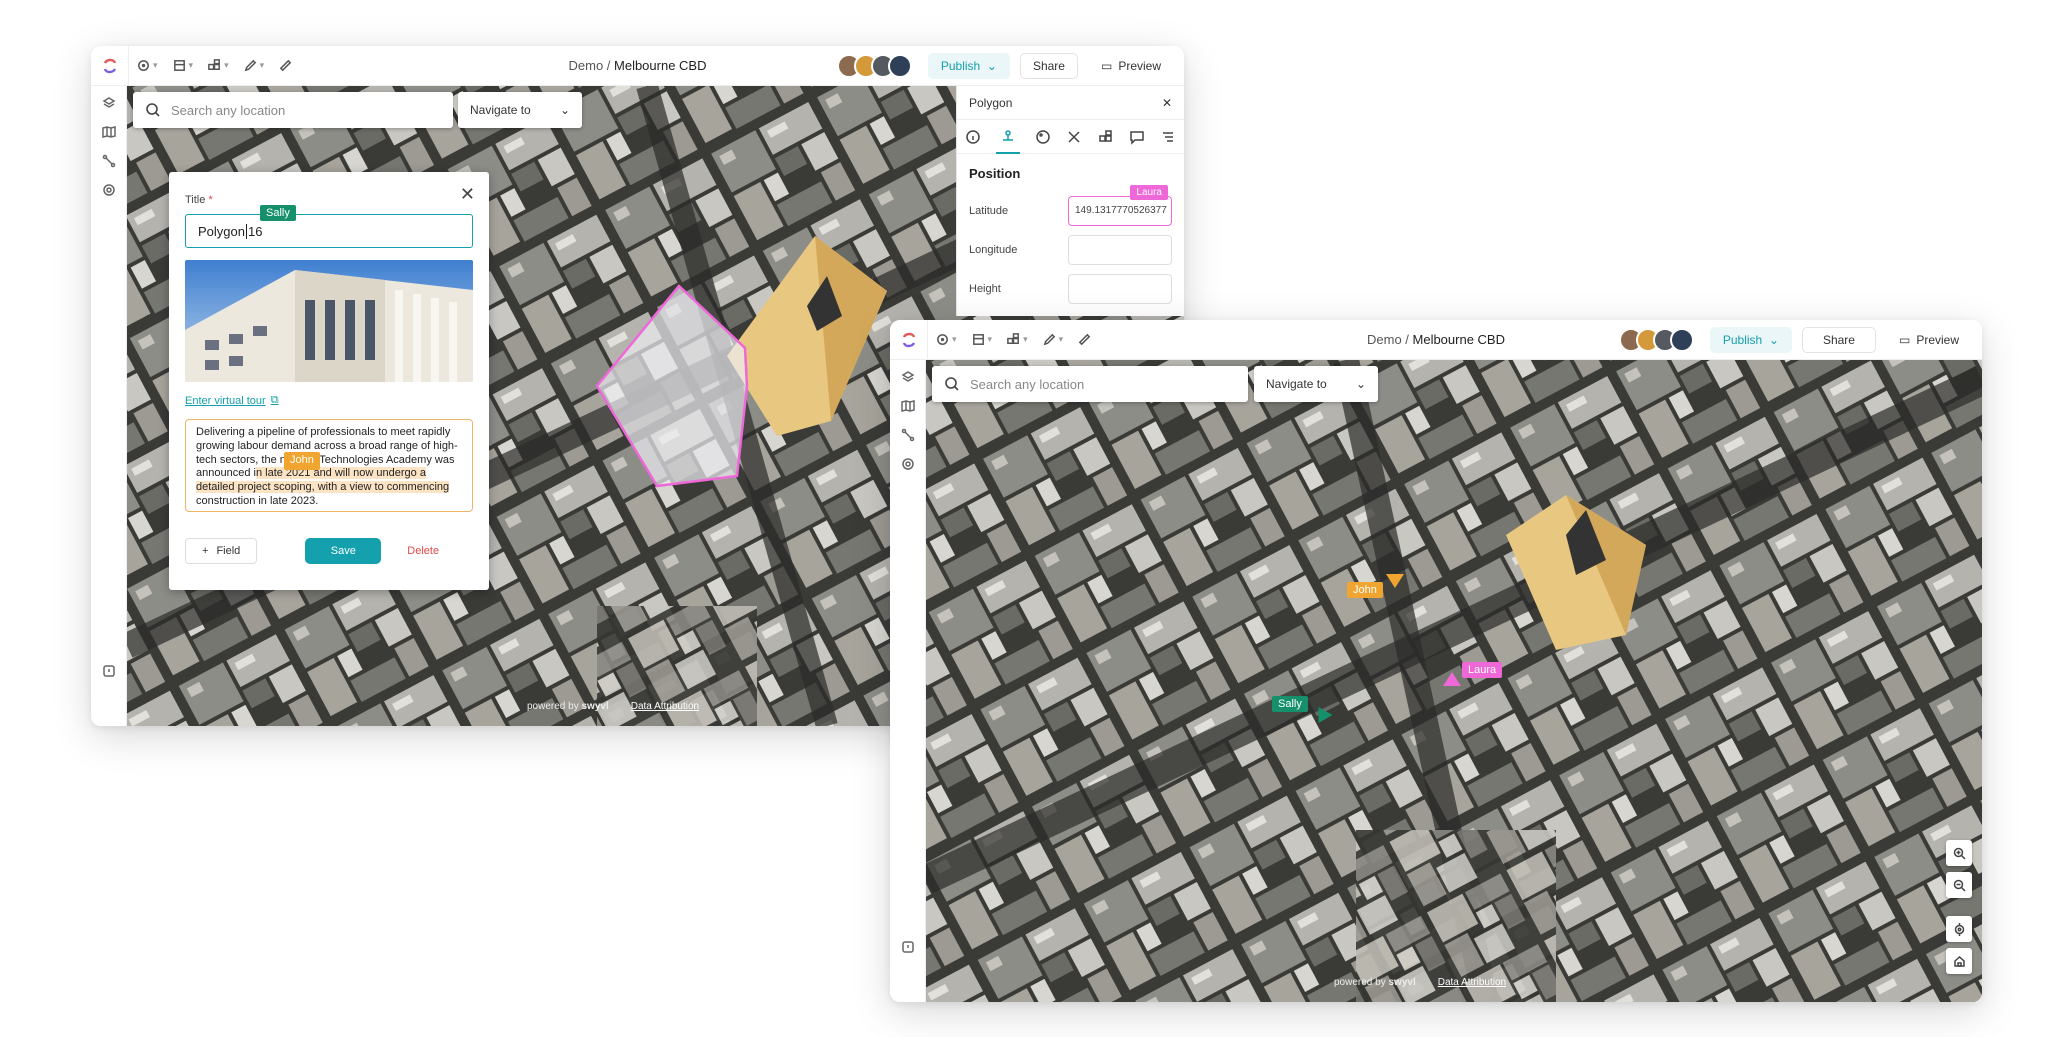  I want to click on feature-photo, so click(329, 321).